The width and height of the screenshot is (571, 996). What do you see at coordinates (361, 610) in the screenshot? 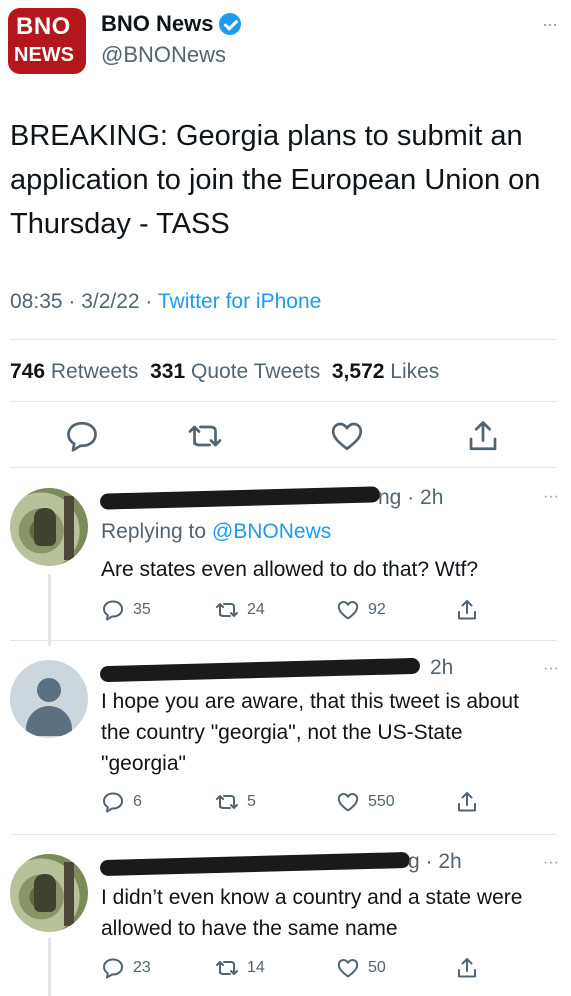
I see `like-action: 92` at bounding box center [361, 610].